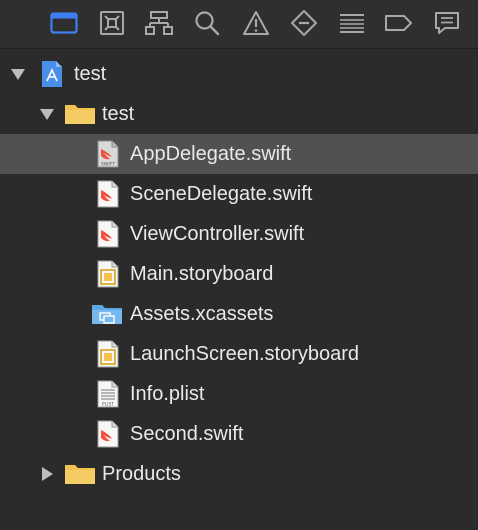 This screenshot has height=530, width=478. Describe the element at coordinates (187, 434) in the screenshot. I see `file-label: Second.swift` at that location.